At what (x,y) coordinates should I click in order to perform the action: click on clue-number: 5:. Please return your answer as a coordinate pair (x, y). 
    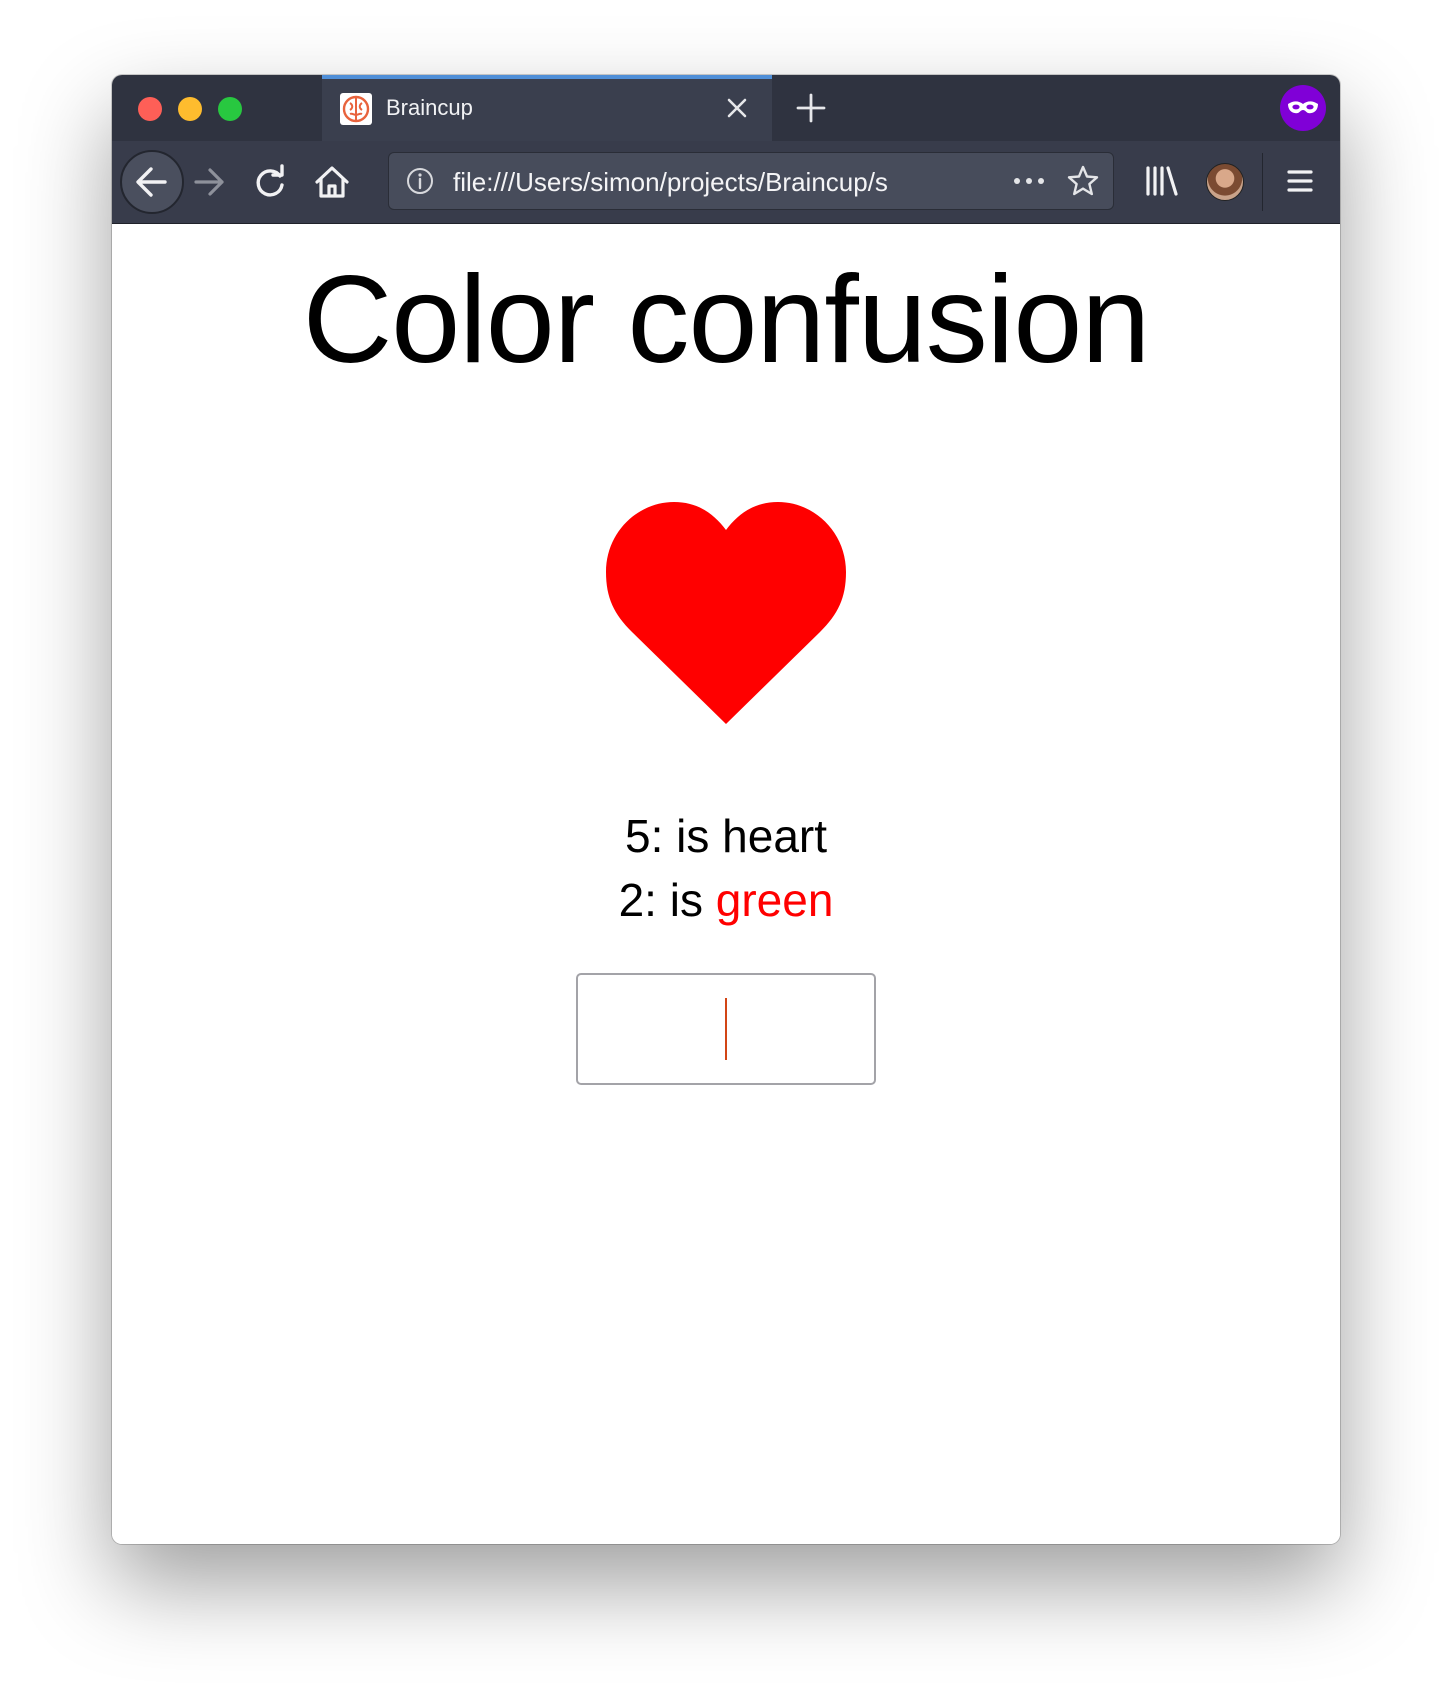
    Looking at the image, I should click on (644, 836).